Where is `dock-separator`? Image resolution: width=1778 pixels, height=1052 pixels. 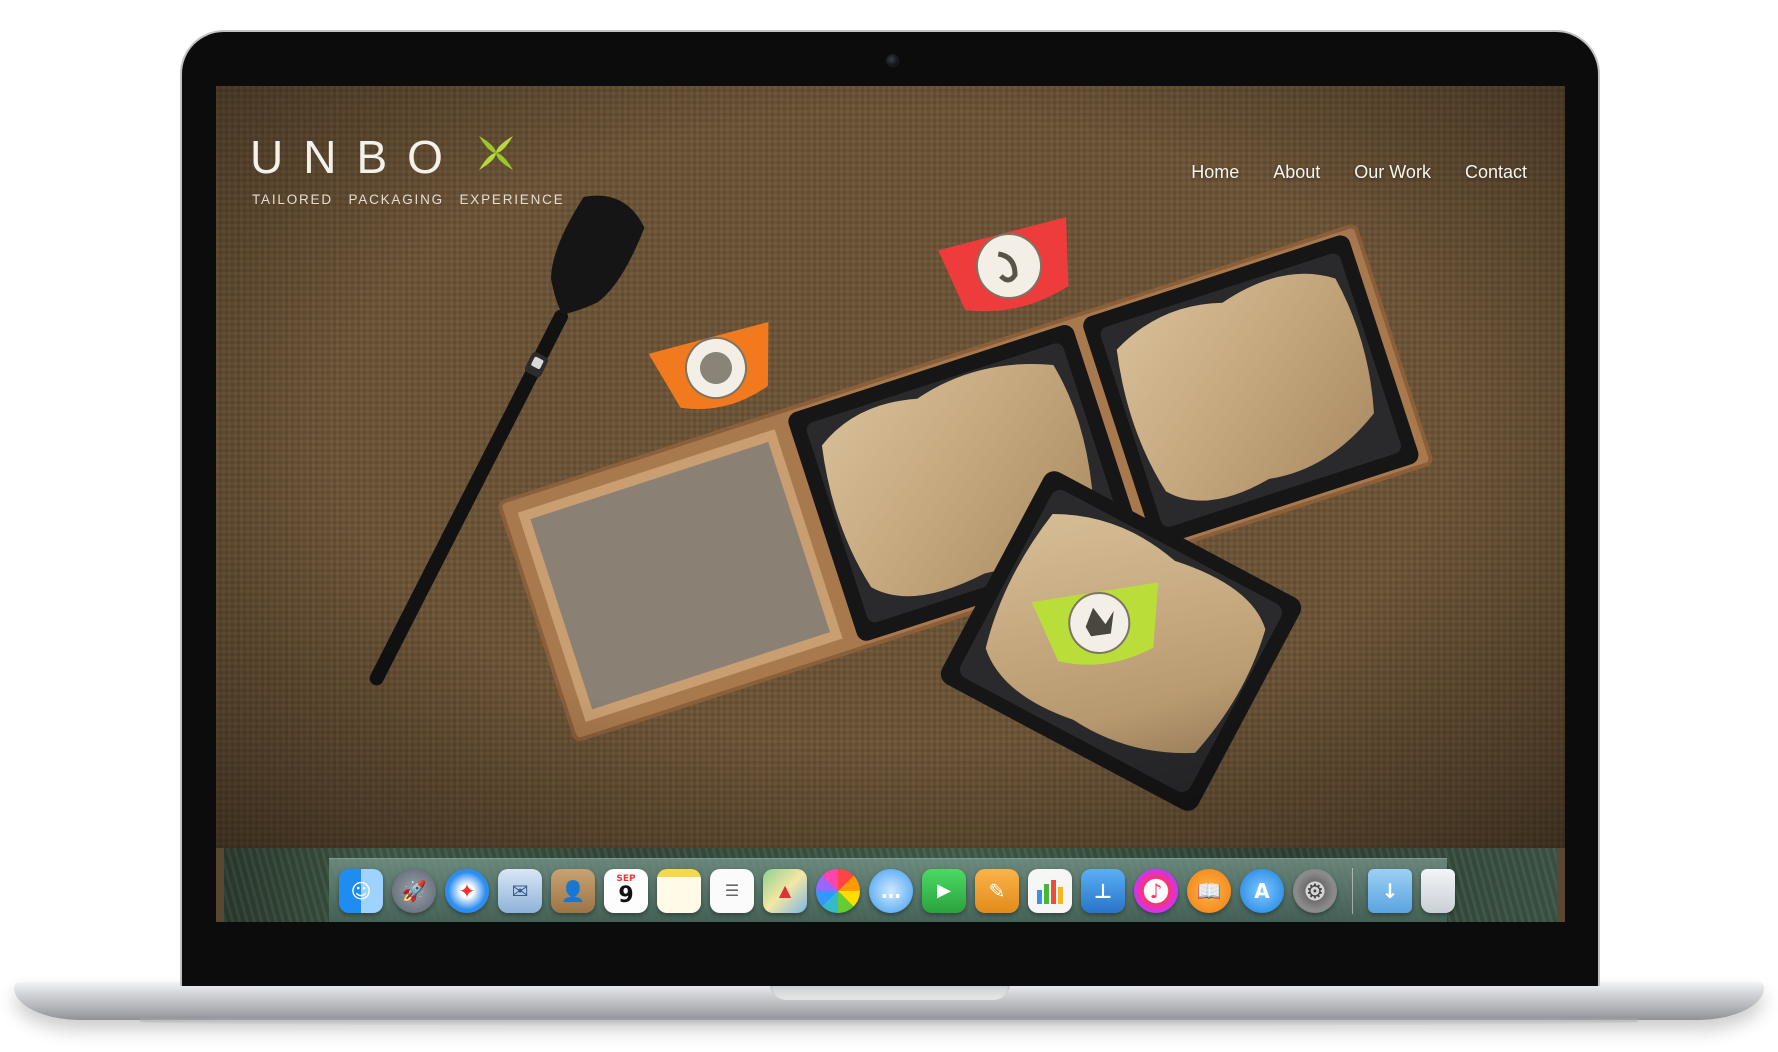 dock-separator is located at coordinates (1352, 890).